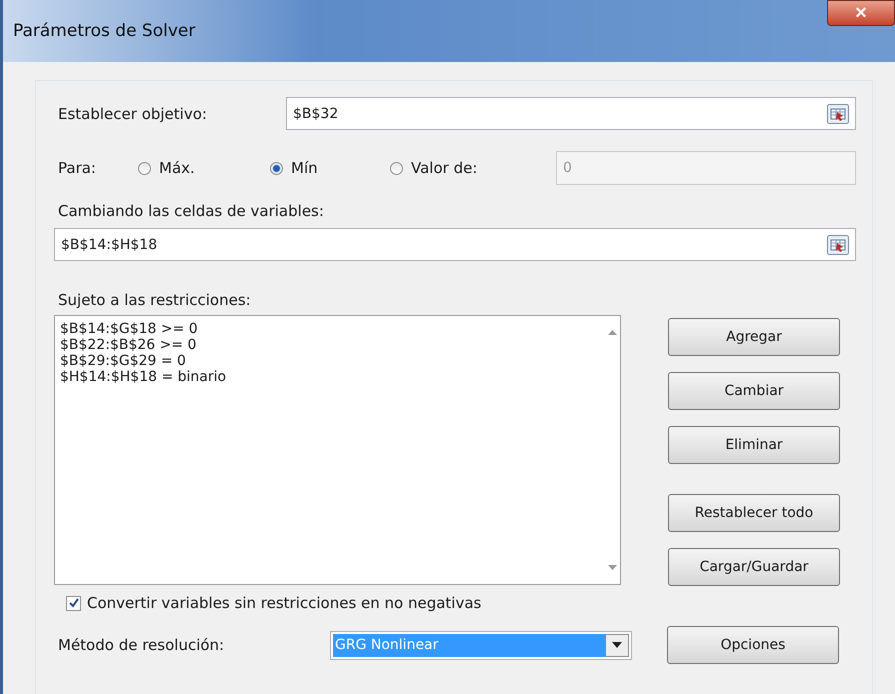  Describe the element at coordinates (133, 113) in the screenshot. I see `objective-label: Establecer objetivo:` at that location.